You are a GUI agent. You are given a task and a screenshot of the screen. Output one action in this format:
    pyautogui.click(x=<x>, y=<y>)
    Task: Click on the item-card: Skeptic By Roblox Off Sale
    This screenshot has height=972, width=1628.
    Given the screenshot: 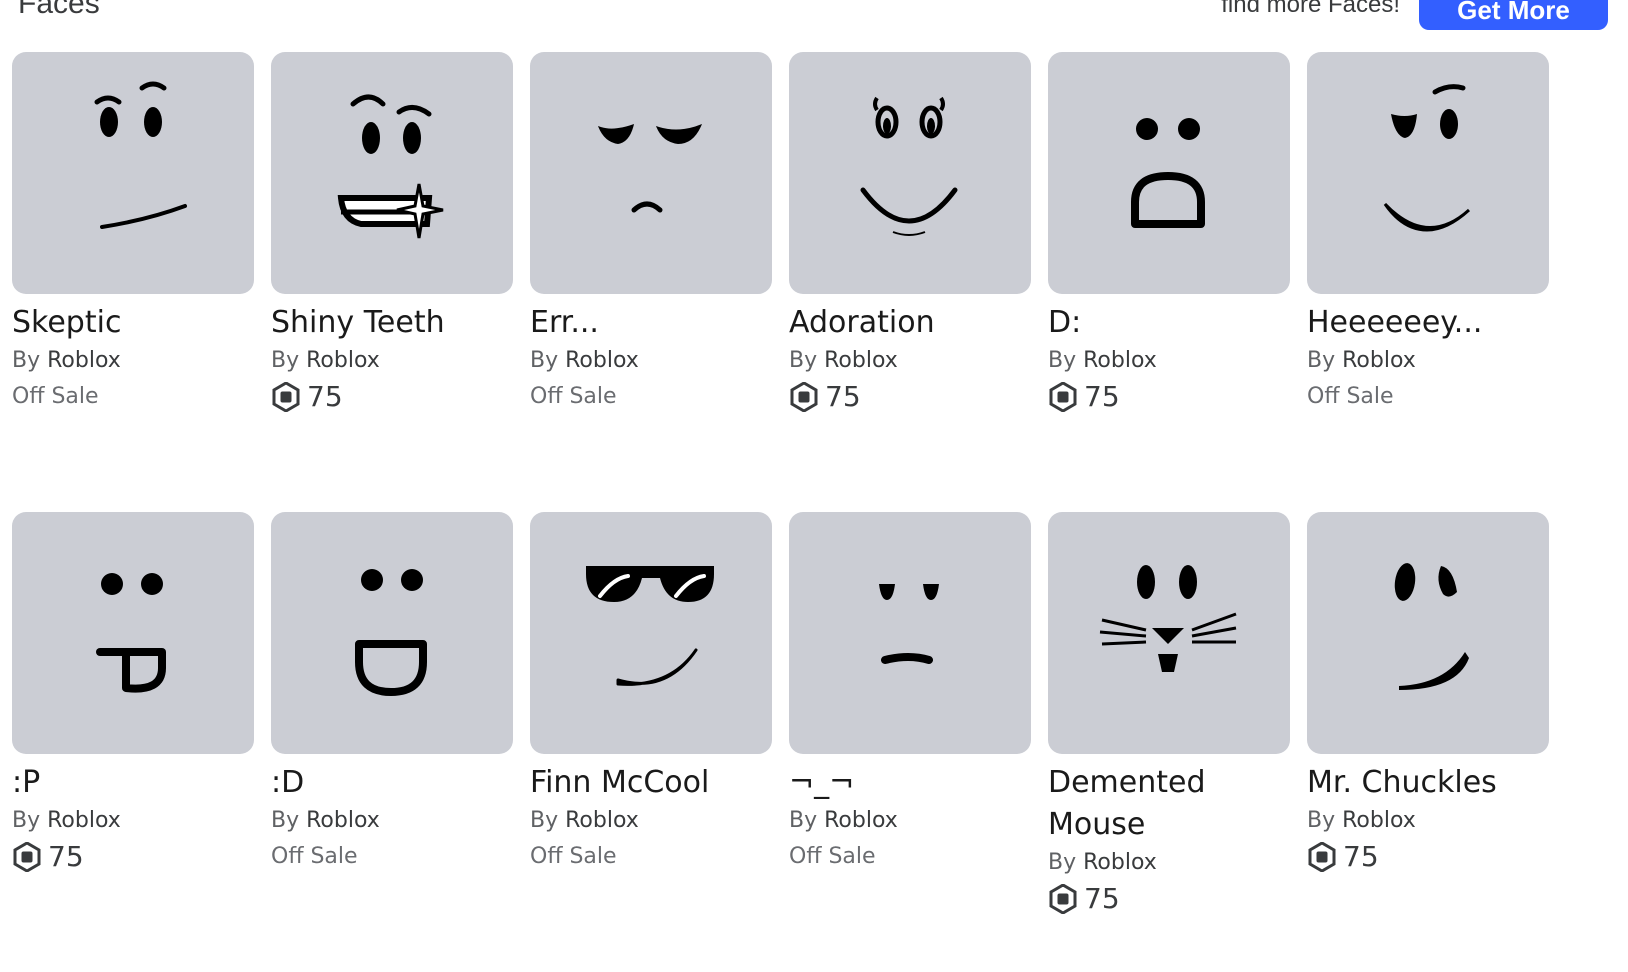 What is the action you would take?
    pyautogui.click(x=133, y=282)
    